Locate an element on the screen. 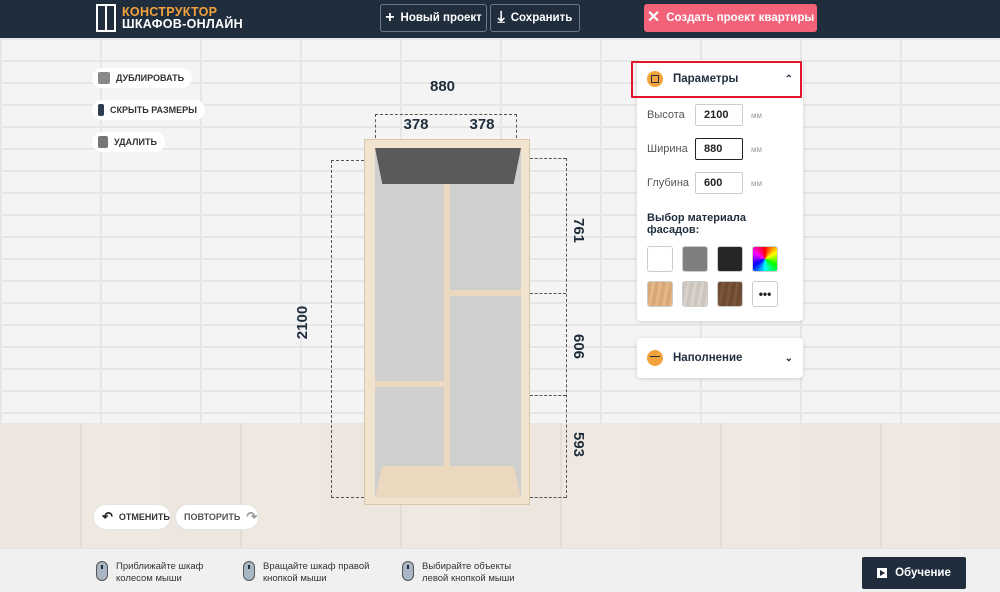 The image size is (1000, 592). tools-icon: ✕ is located at coordinates (653, 17).